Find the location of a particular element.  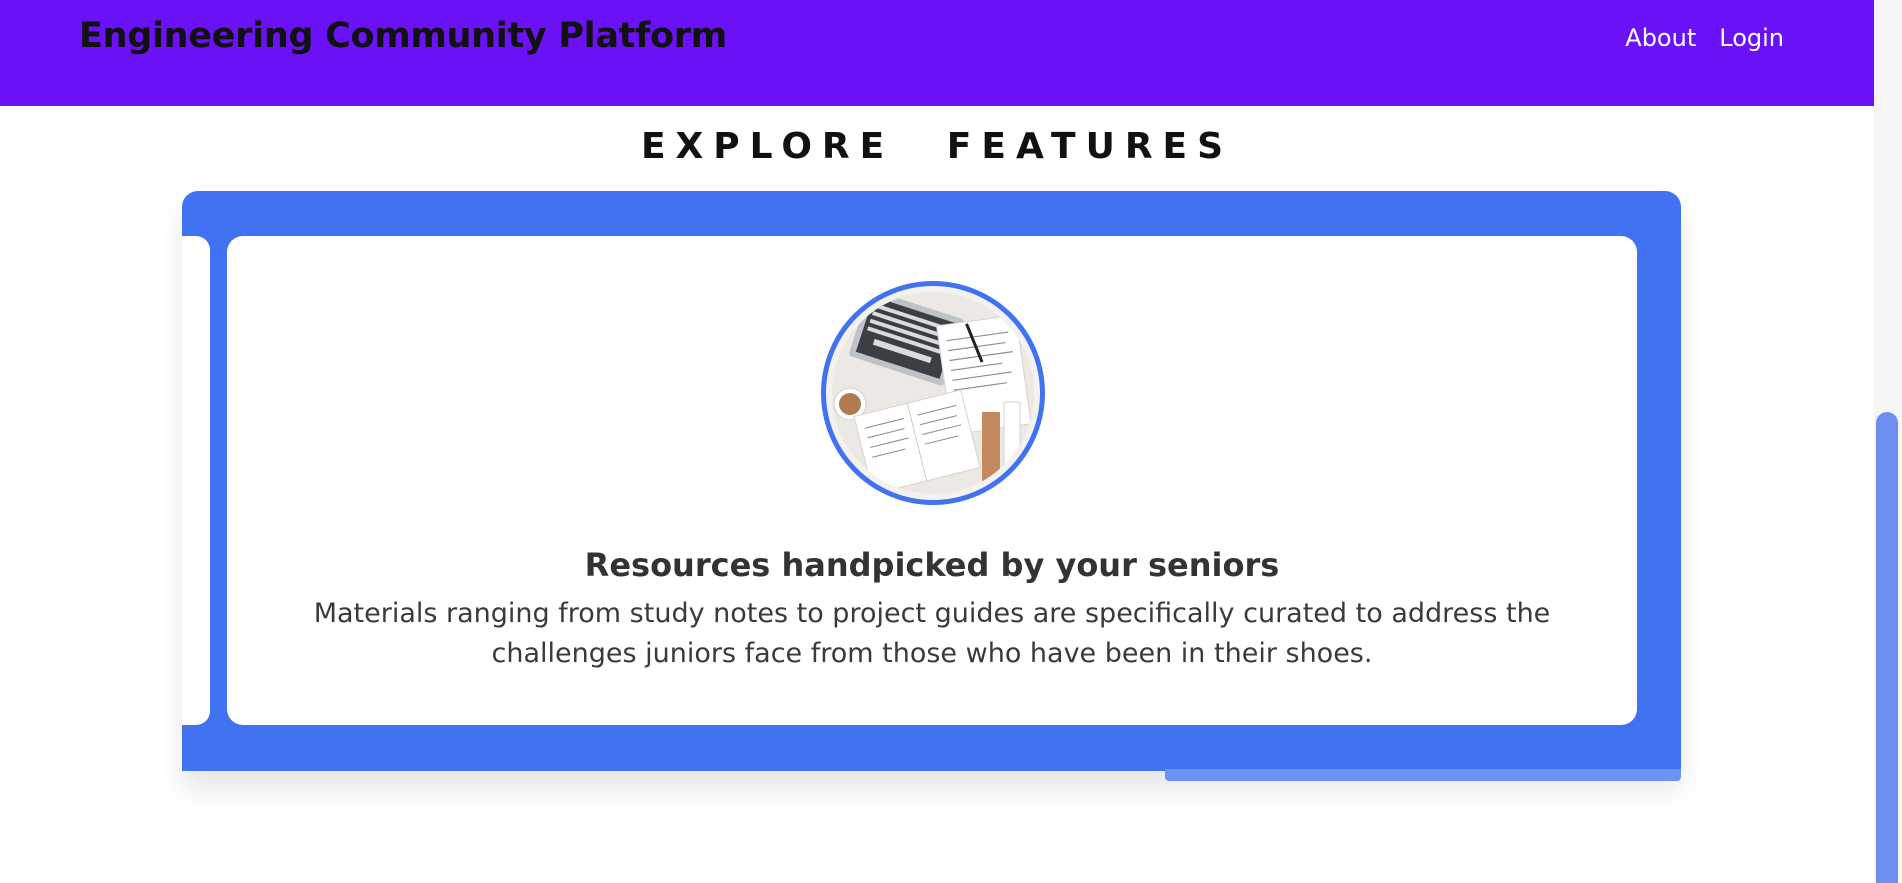

feature-card-title: Resources handpicked by your seniors is located at coordinates (932, 565).